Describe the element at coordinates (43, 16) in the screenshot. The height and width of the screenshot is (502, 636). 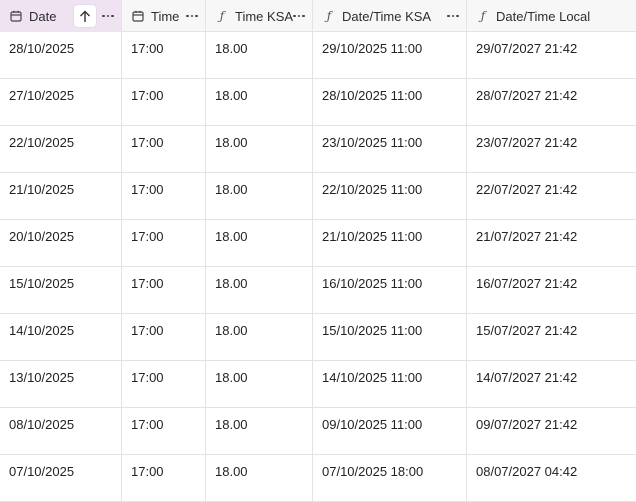
I see `column-label: Date` at that location.